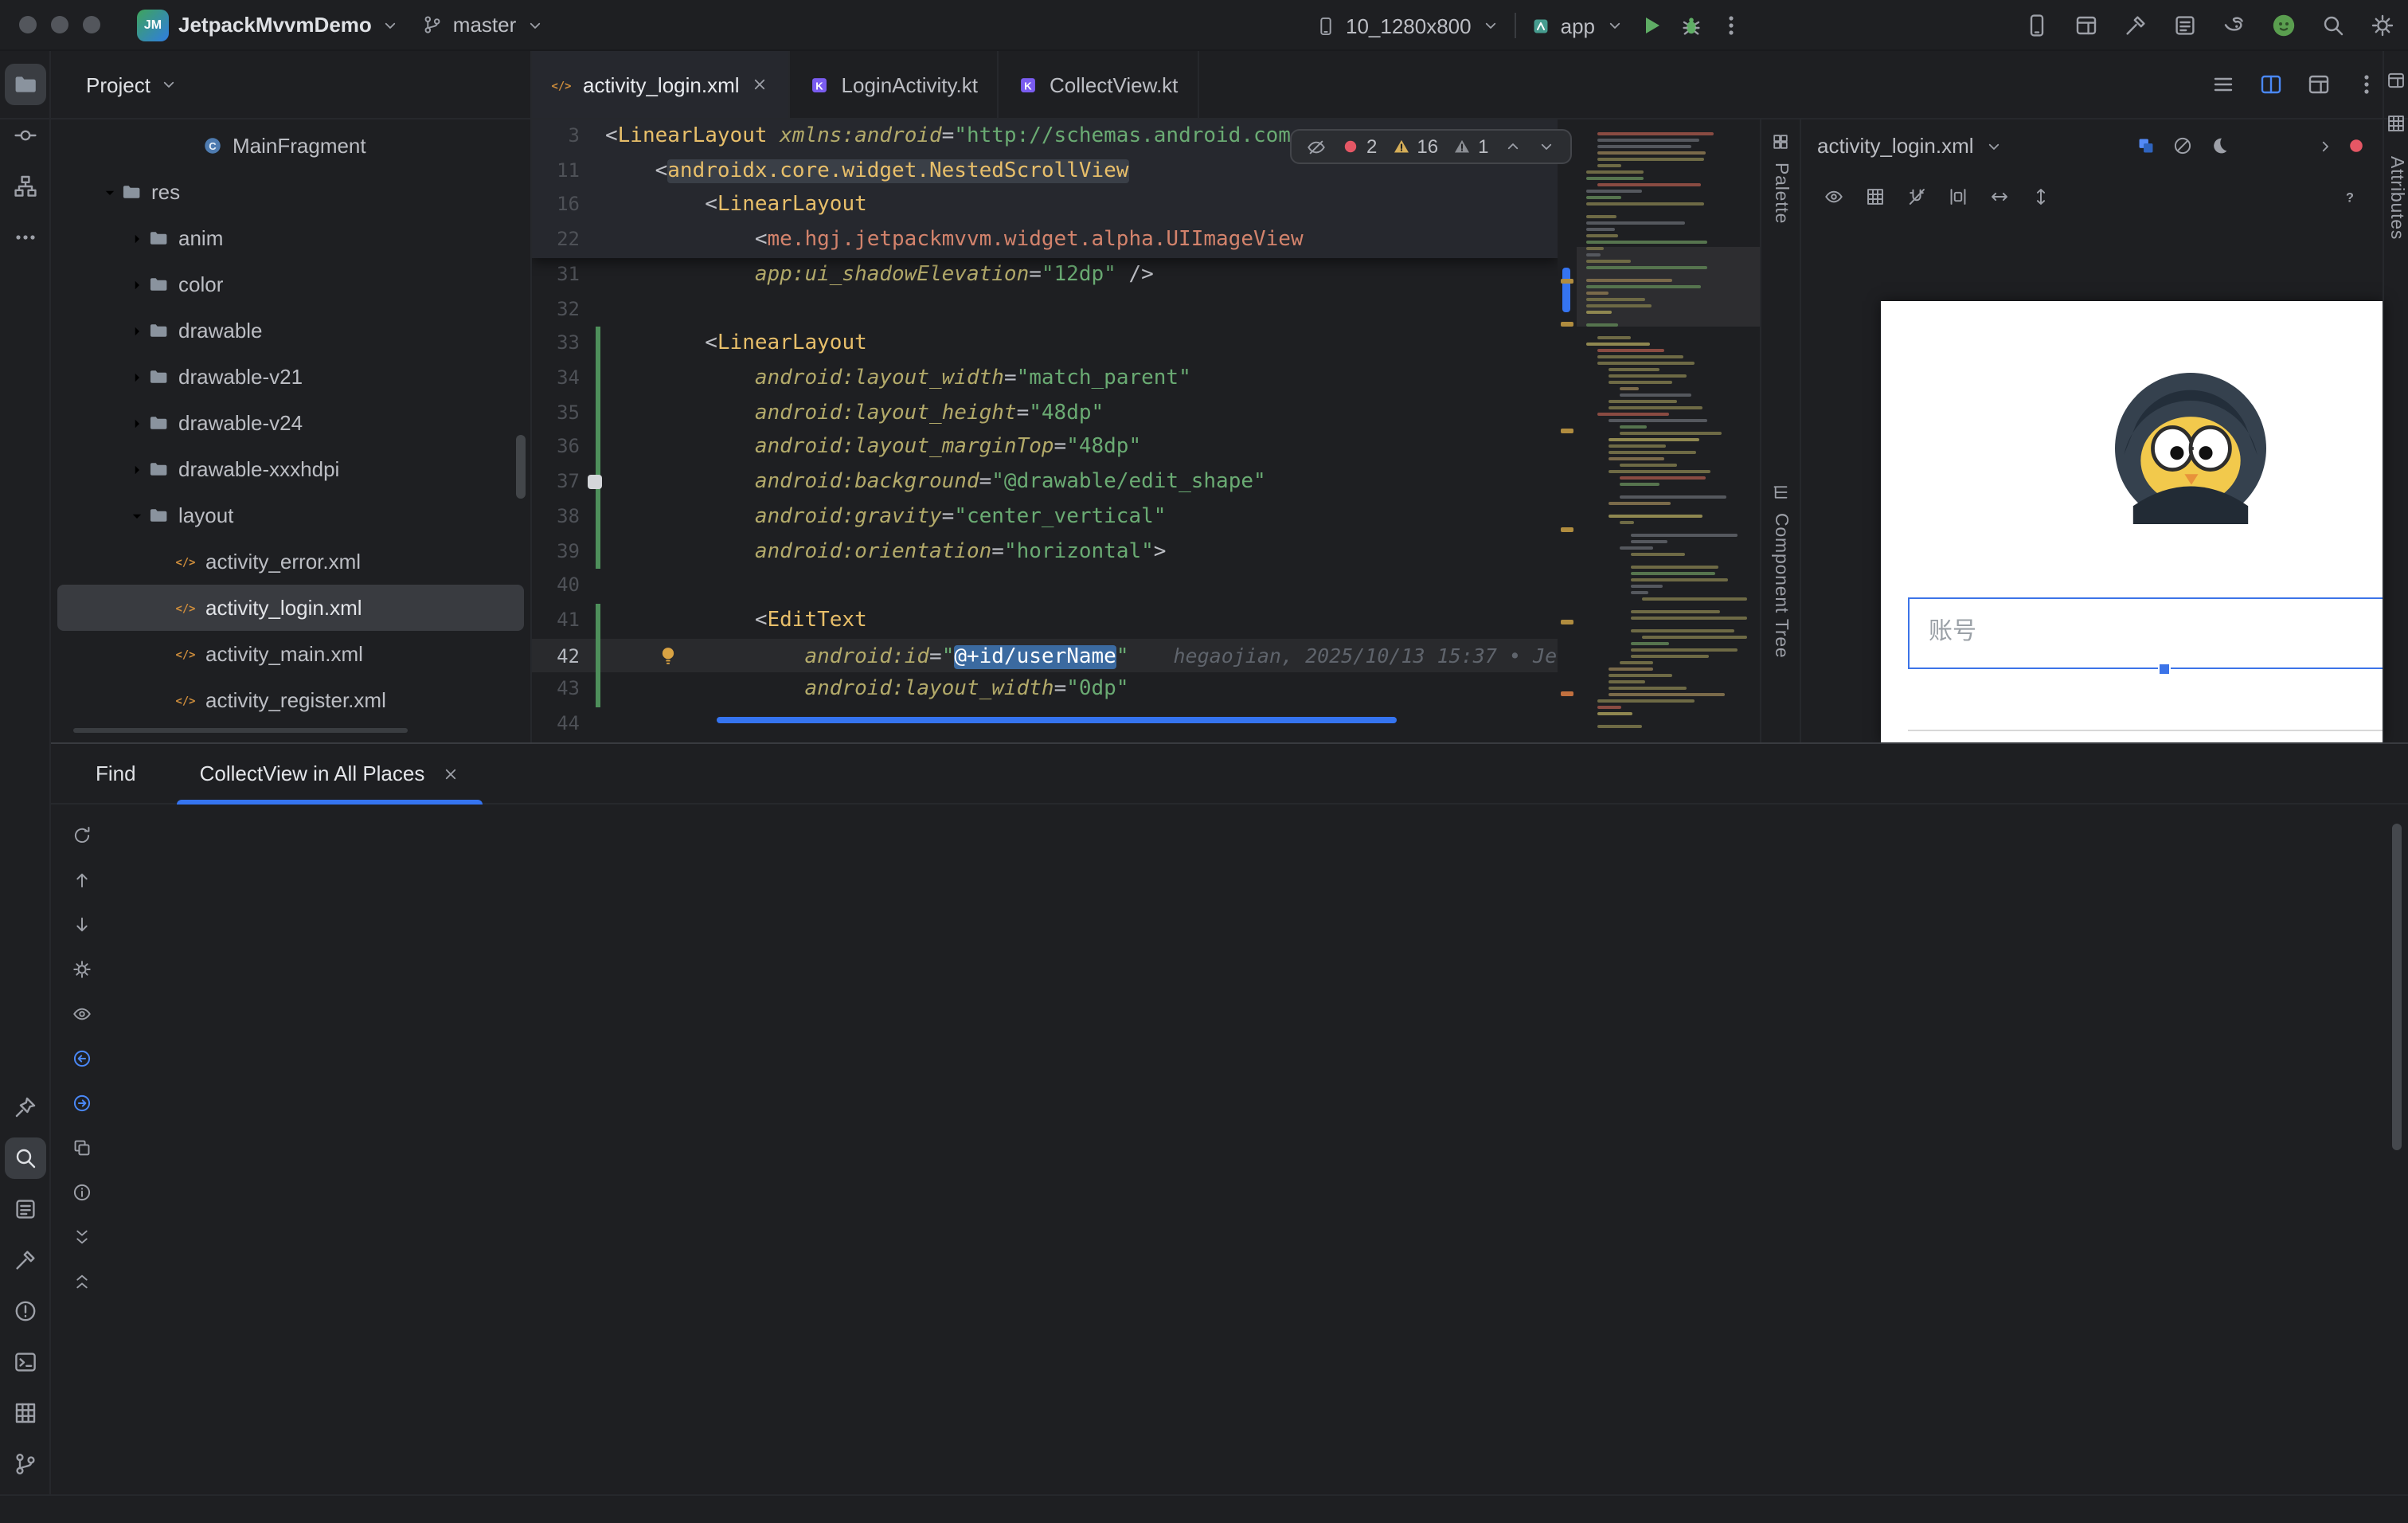  What do you see at coordinates (1781, 193) in the screenshot?
I see `palette-stripe-button: Palette` at bounding box center [1781, 193].